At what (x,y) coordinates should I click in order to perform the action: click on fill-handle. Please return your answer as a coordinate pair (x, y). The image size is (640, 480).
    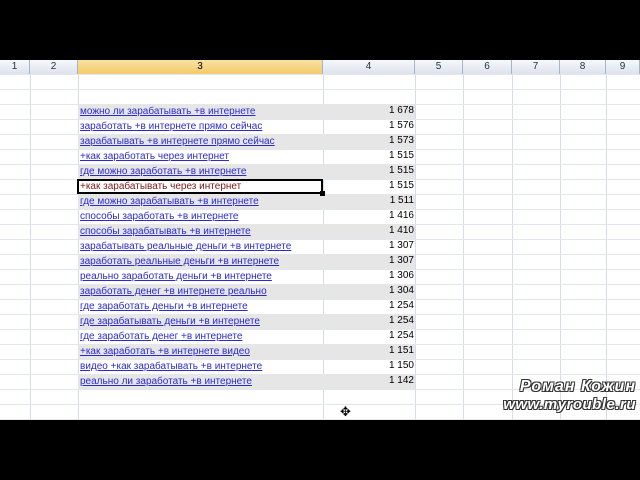
    Looking at the image, I should click on (322, 193).